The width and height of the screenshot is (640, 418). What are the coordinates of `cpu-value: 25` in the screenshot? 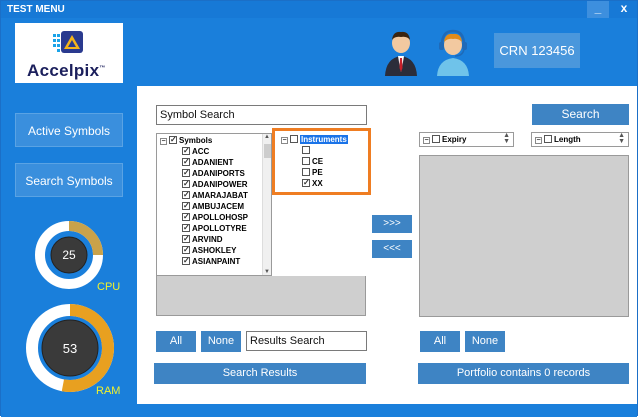 It's located at (69, 255).